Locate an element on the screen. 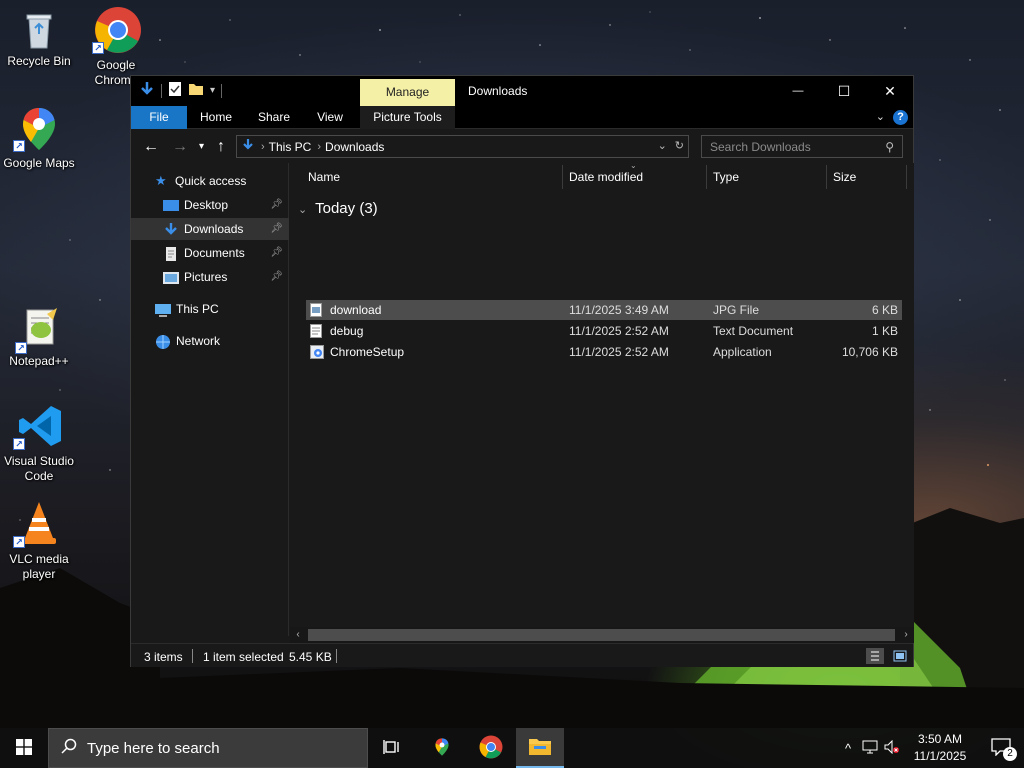 This screenshot has width=1024, height=768. scroll-left-icon: ‹ is located at coordinates (298, 635).